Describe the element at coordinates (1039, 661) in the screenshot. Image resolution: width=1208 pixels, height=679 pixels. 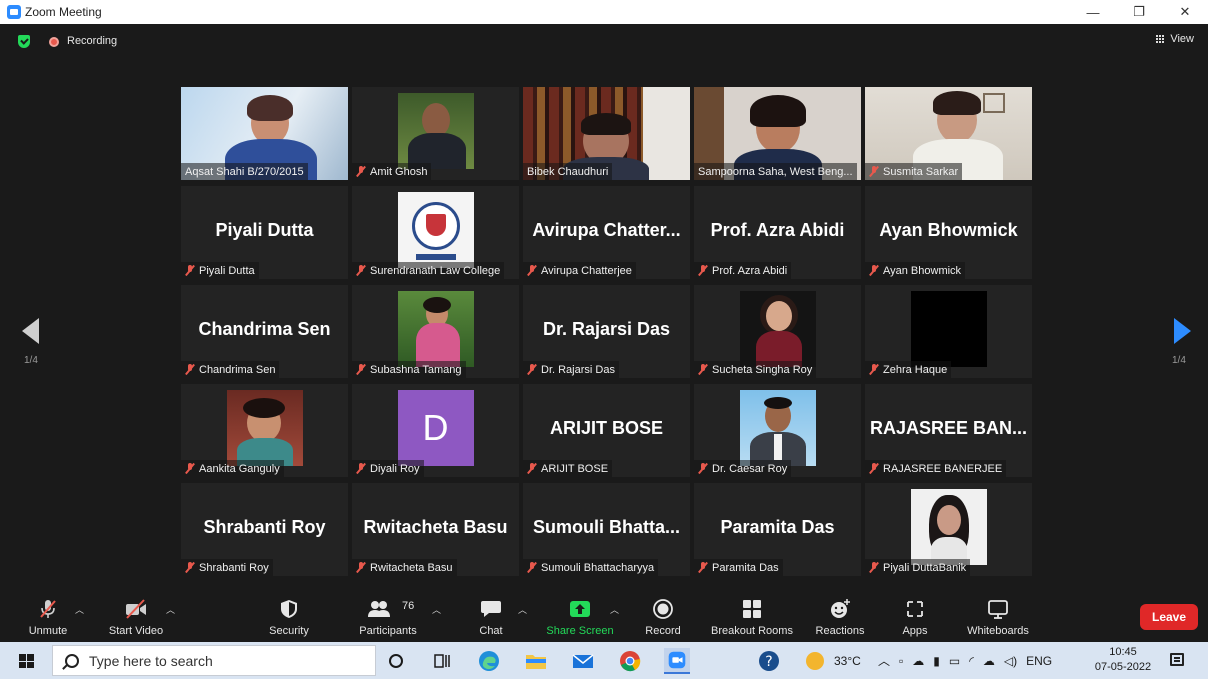
I see `language-indicator: ENG` at that location.